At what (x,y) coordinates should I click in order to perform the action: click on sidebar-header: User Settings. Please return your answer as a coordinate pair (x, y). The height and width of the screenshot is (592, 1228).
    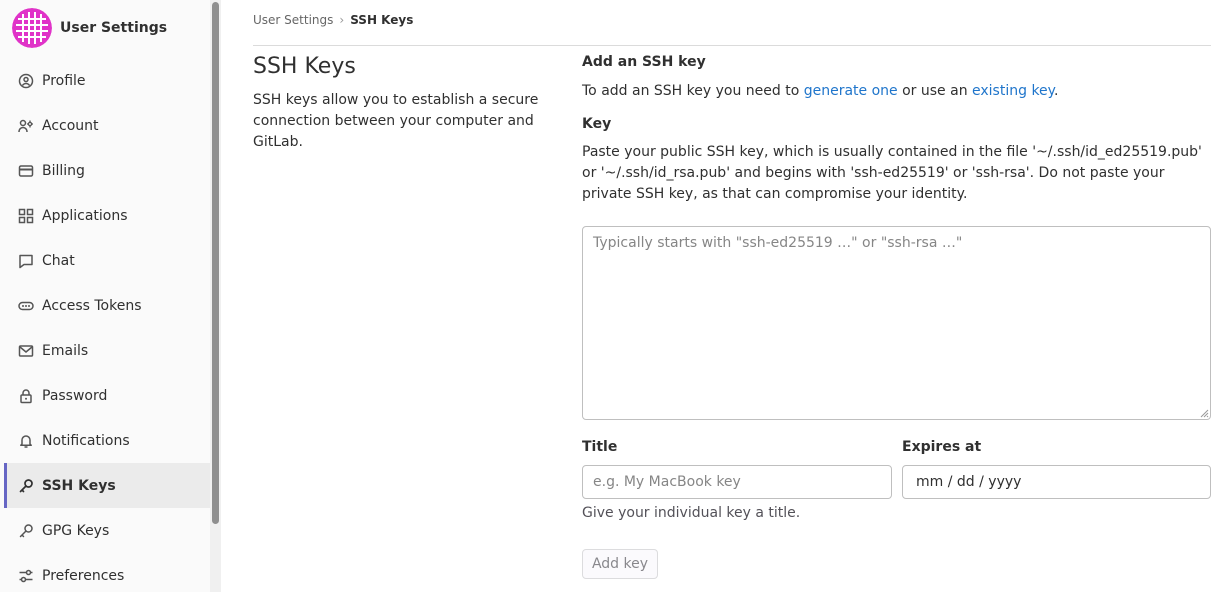
    Looking at the image, I should click on (89, 28).